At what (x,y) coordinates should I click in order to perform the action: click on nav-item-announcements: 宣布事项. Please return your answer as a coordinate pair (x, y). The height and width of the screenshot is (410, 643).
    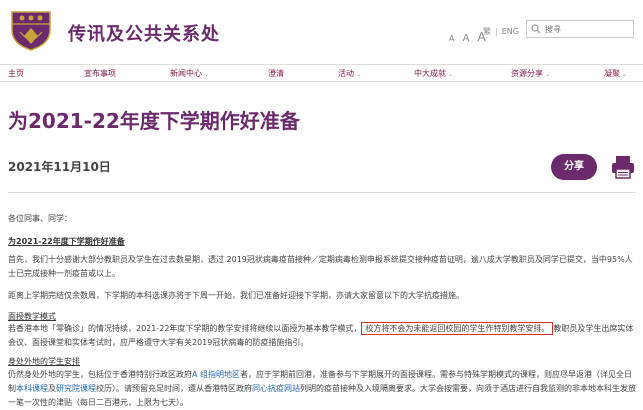
    Looking at the image, I should click on (100, 73).